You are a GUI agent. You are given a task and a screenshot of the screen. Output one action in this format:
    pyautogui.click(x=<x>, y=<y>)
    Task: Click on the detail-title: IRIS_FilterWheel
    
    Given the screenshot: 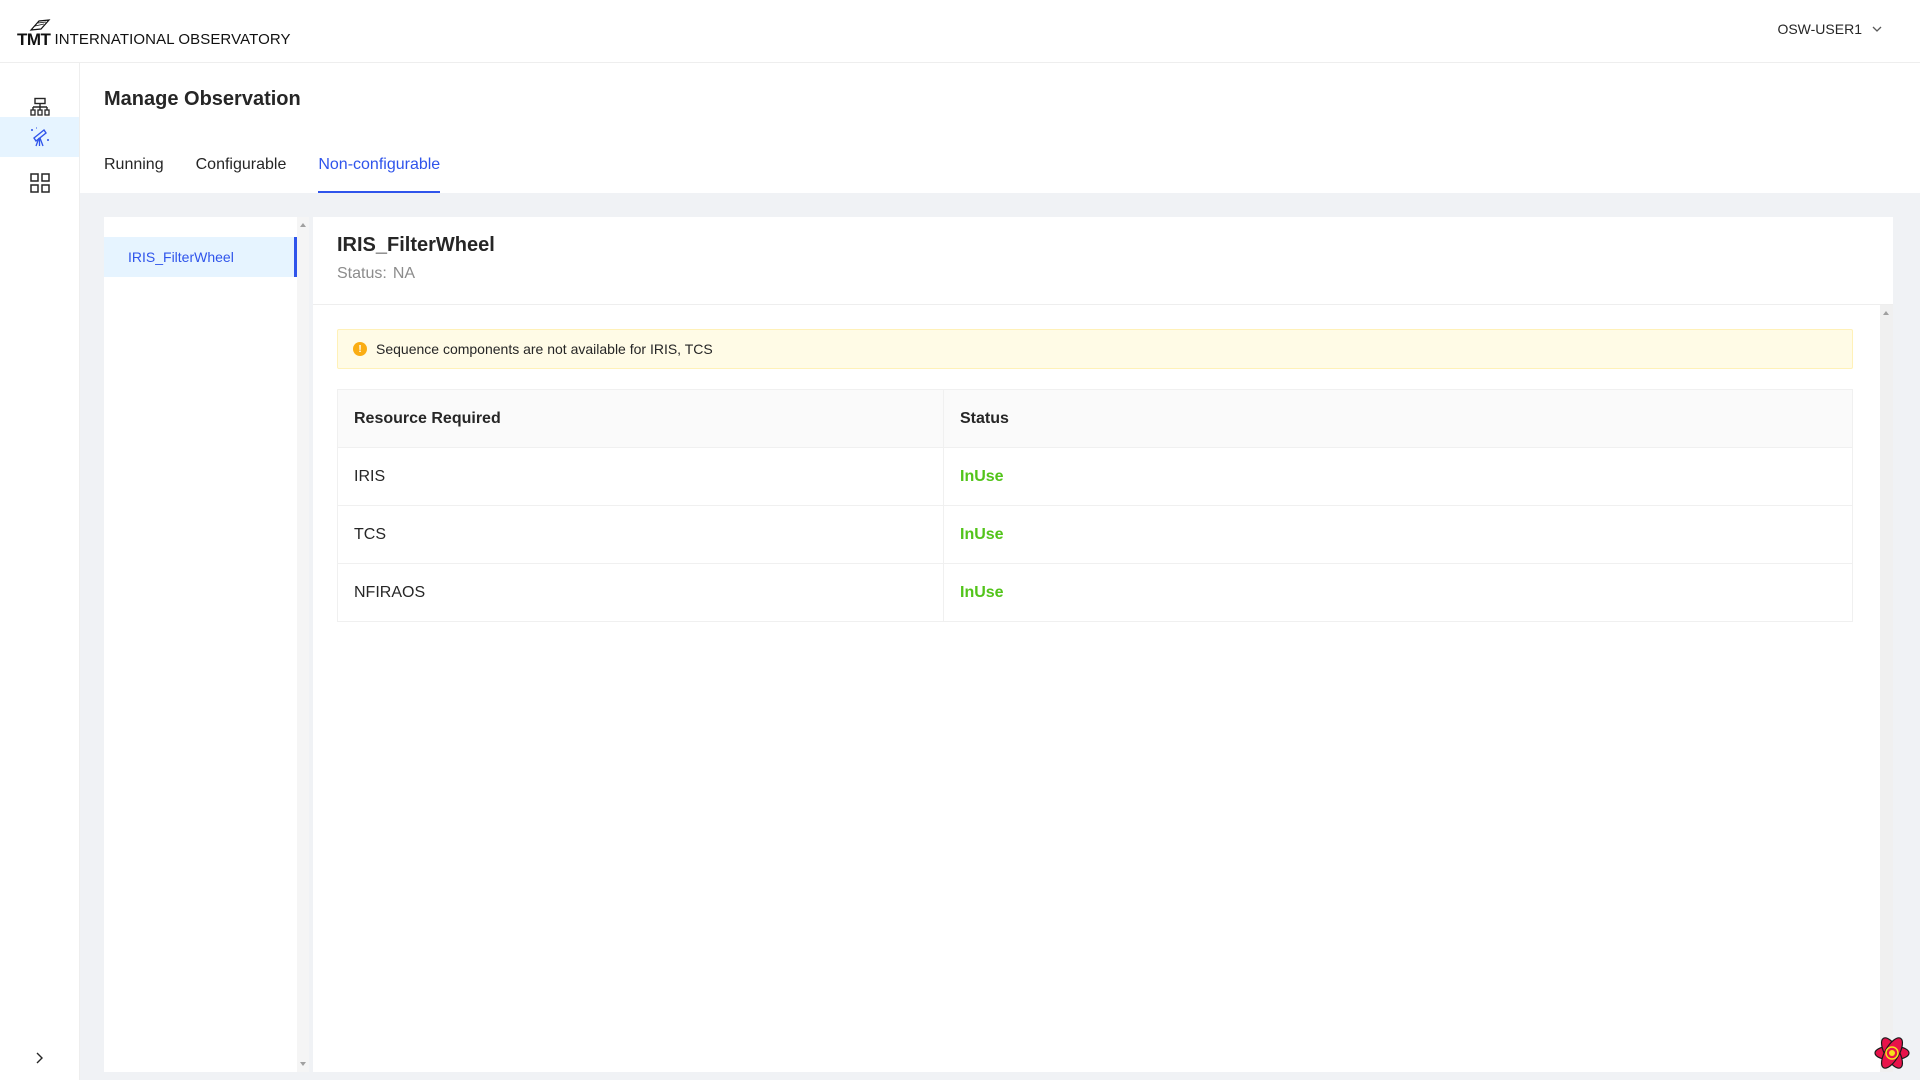 What is the action you would take?
    pyautogui.click(x=416, y=245)
    